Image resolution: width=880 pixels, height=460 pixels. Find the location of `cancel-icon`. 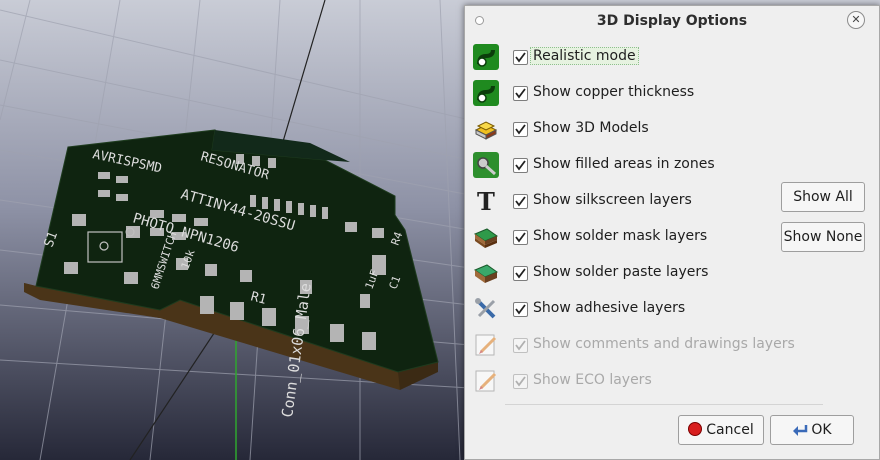

cancel-icon is located at coordinates (695, 429).